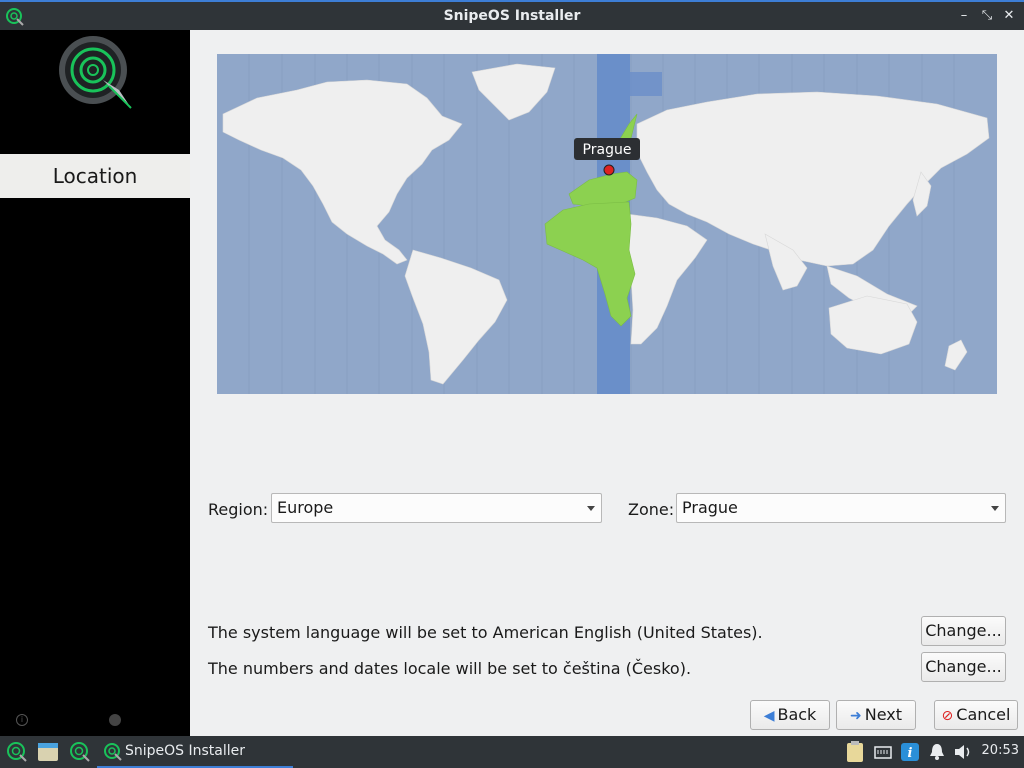 This screenshot has height=768, width=1024. What do you see at coordinates (607, 150) in the screenshot?
I see `city-marker-label: Prague` at bounding box center [607, 150].